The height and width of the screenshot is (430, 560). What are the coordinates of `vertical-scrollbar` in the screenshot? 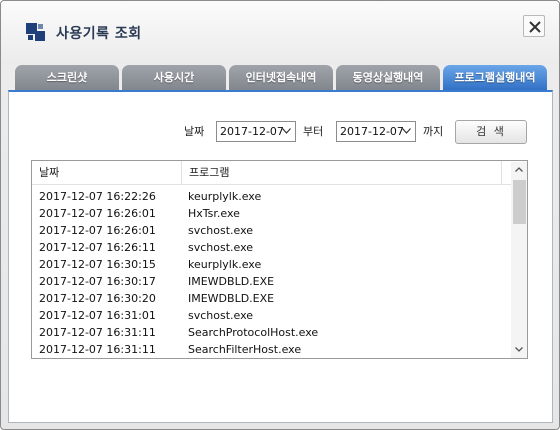 It's located at (519, 260).